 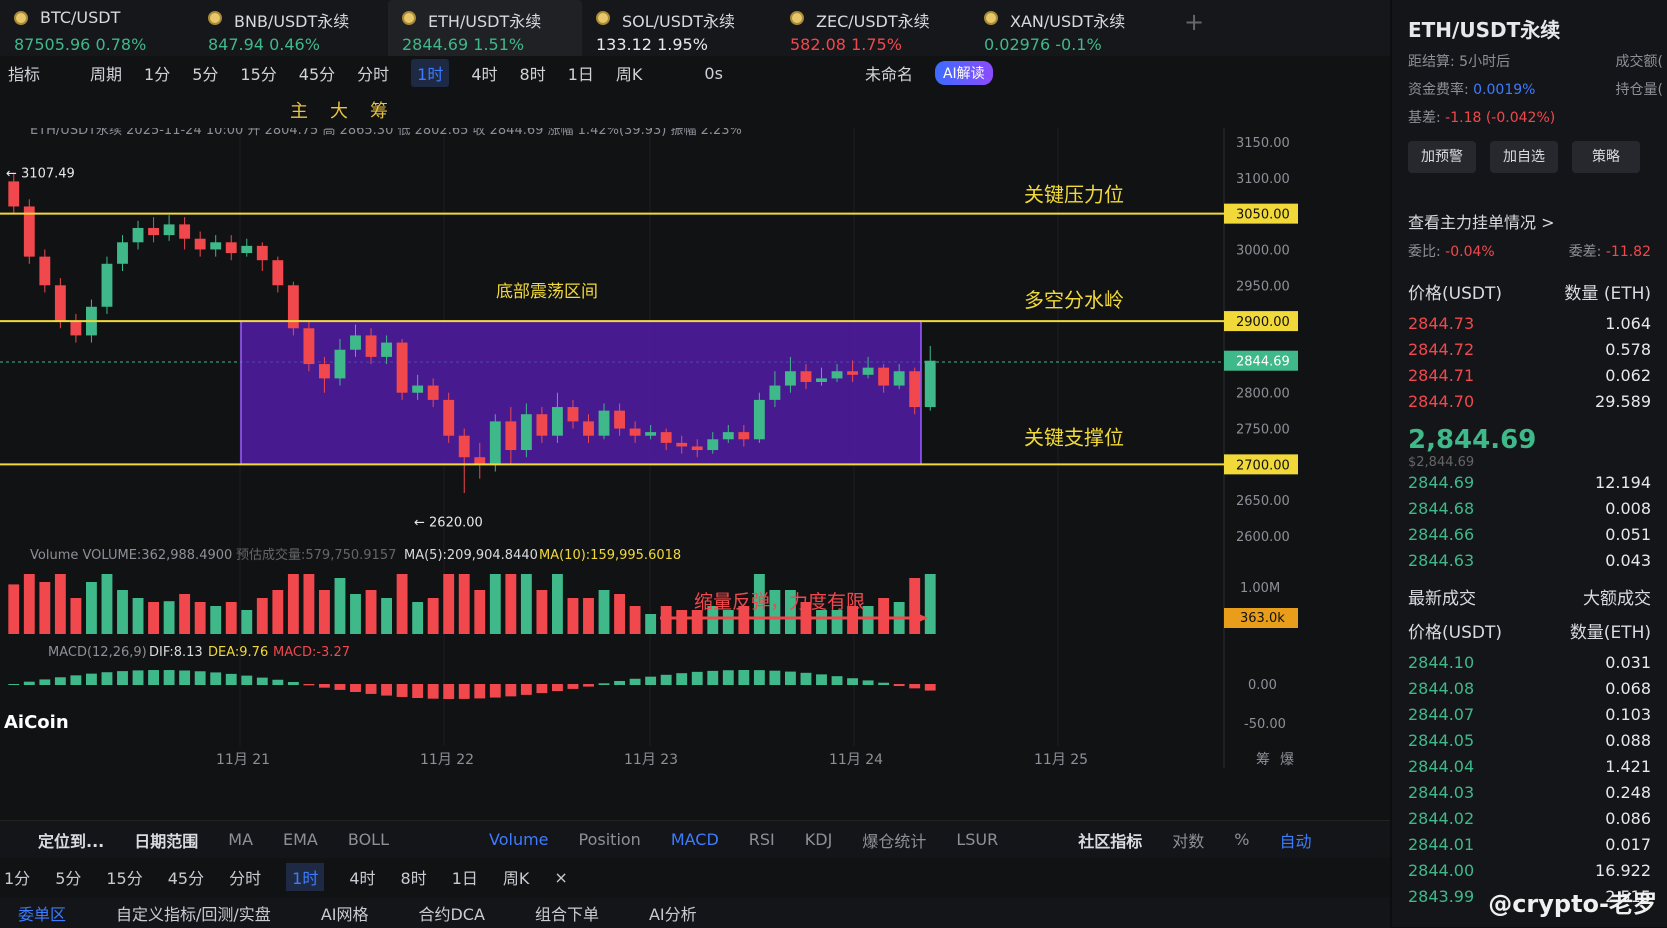 I want to click on interval-timeline: 分时, so click(x=373, y=73).